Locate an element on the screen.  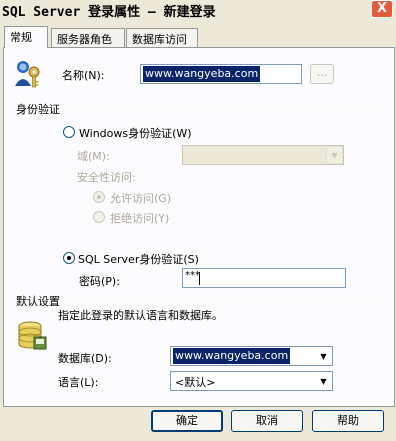
database-value: www.wangyeba.com is located at coordinates (232, 356).